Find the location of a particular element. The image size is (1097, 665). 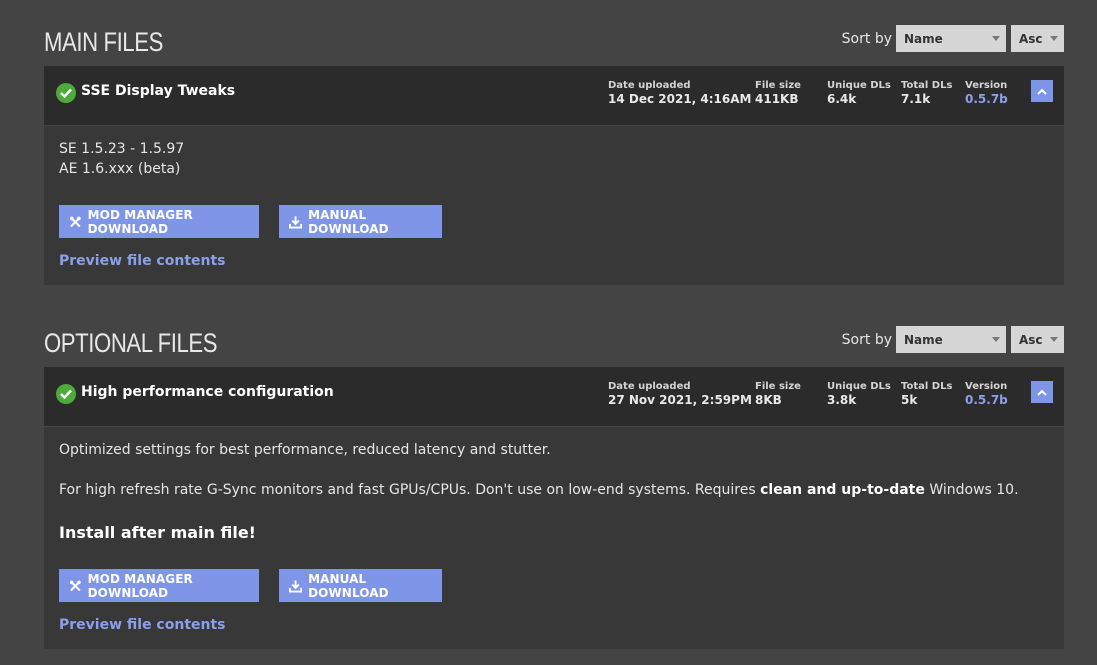

stat-total-dls: Total DLs 7.1k is located at coordinates (926, 93).